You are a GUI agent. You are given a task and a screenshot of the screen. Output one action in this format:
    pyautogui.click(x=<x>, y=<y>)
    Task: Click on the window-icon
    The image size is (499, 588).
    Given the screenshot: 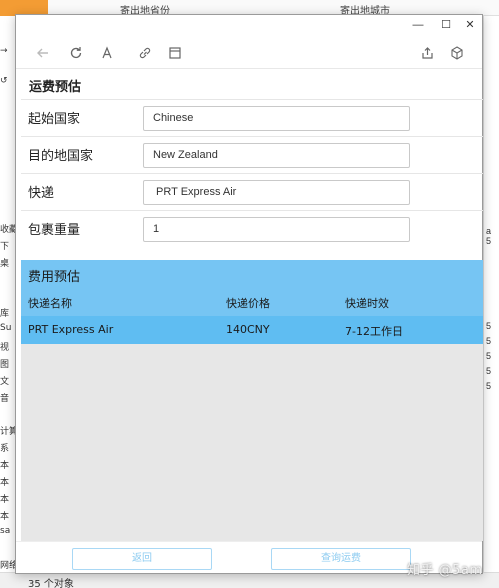 What is the action you would take?
    pyautogui.click(x=175, y=53)
    